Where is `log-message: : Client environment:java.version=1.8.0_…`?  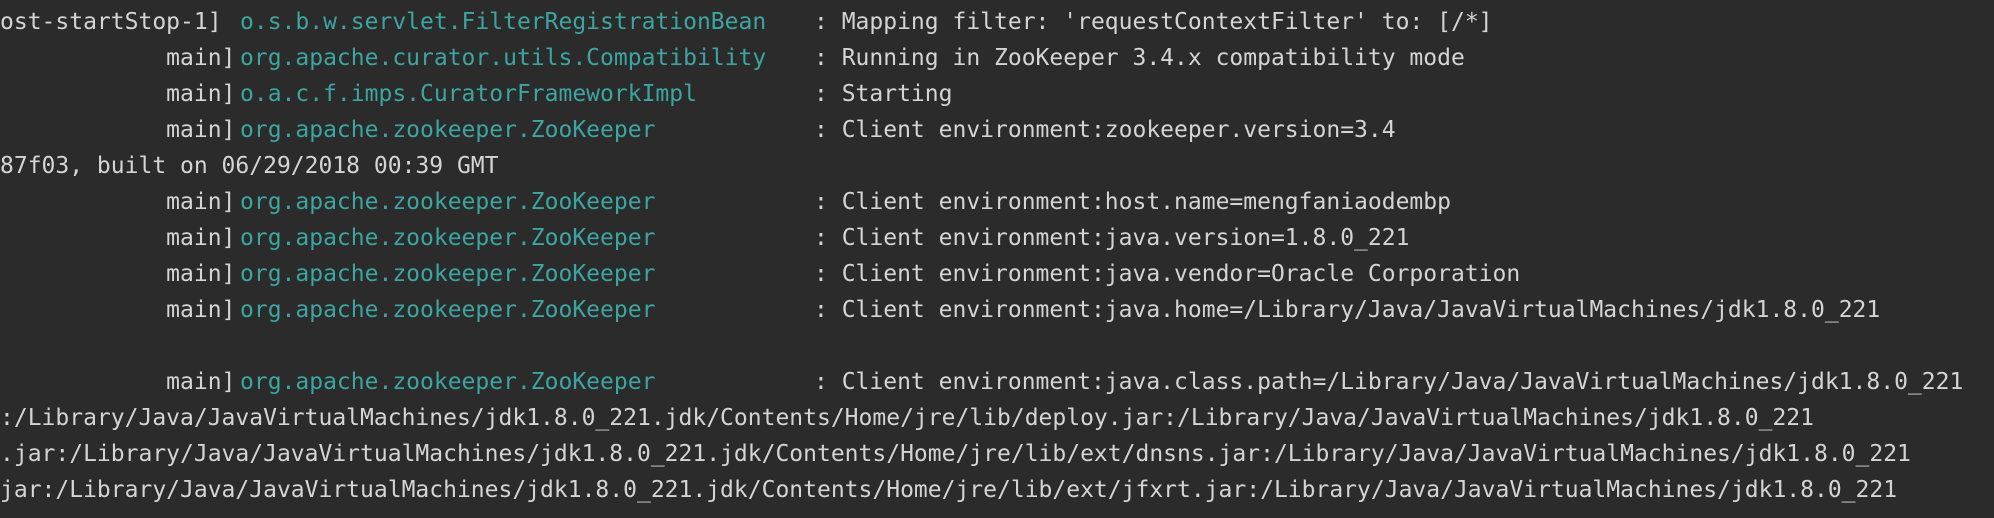
log-message: : Client environment:java.version=1.8.0_… is located at coordinates (1112, 238).